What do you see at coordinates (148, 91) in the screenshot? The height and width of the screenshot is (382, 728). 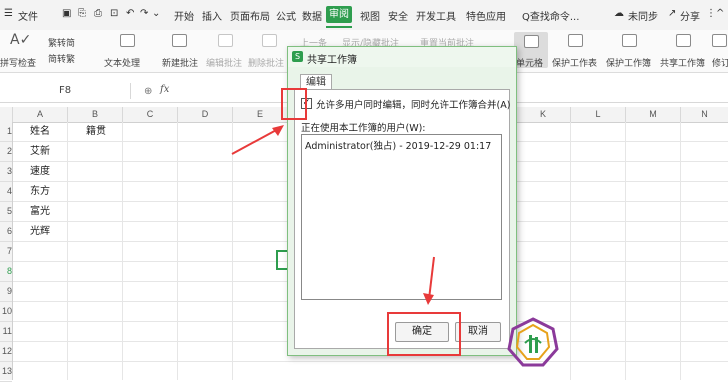 I see `zoom-icon: ⊕` at bounding box center [148, 91].